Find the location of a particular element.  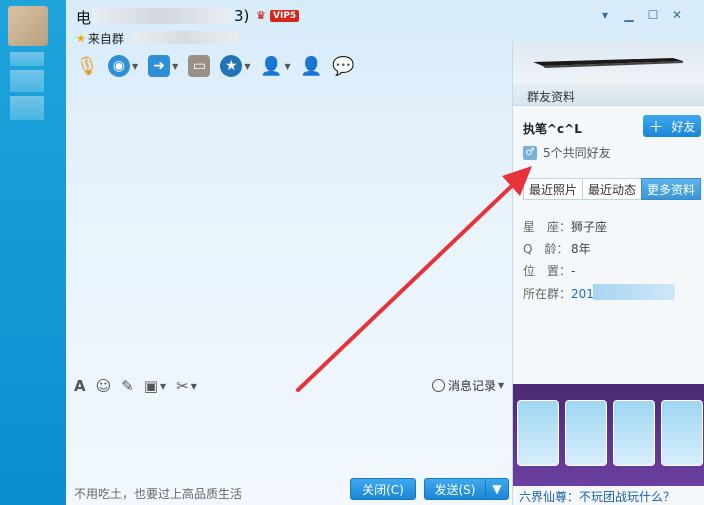

title-bar: 电 3) ♛ VIP5 ★ 来自群 ▾ ▁ ☐ ✕ is located at coordinates (385, 24).